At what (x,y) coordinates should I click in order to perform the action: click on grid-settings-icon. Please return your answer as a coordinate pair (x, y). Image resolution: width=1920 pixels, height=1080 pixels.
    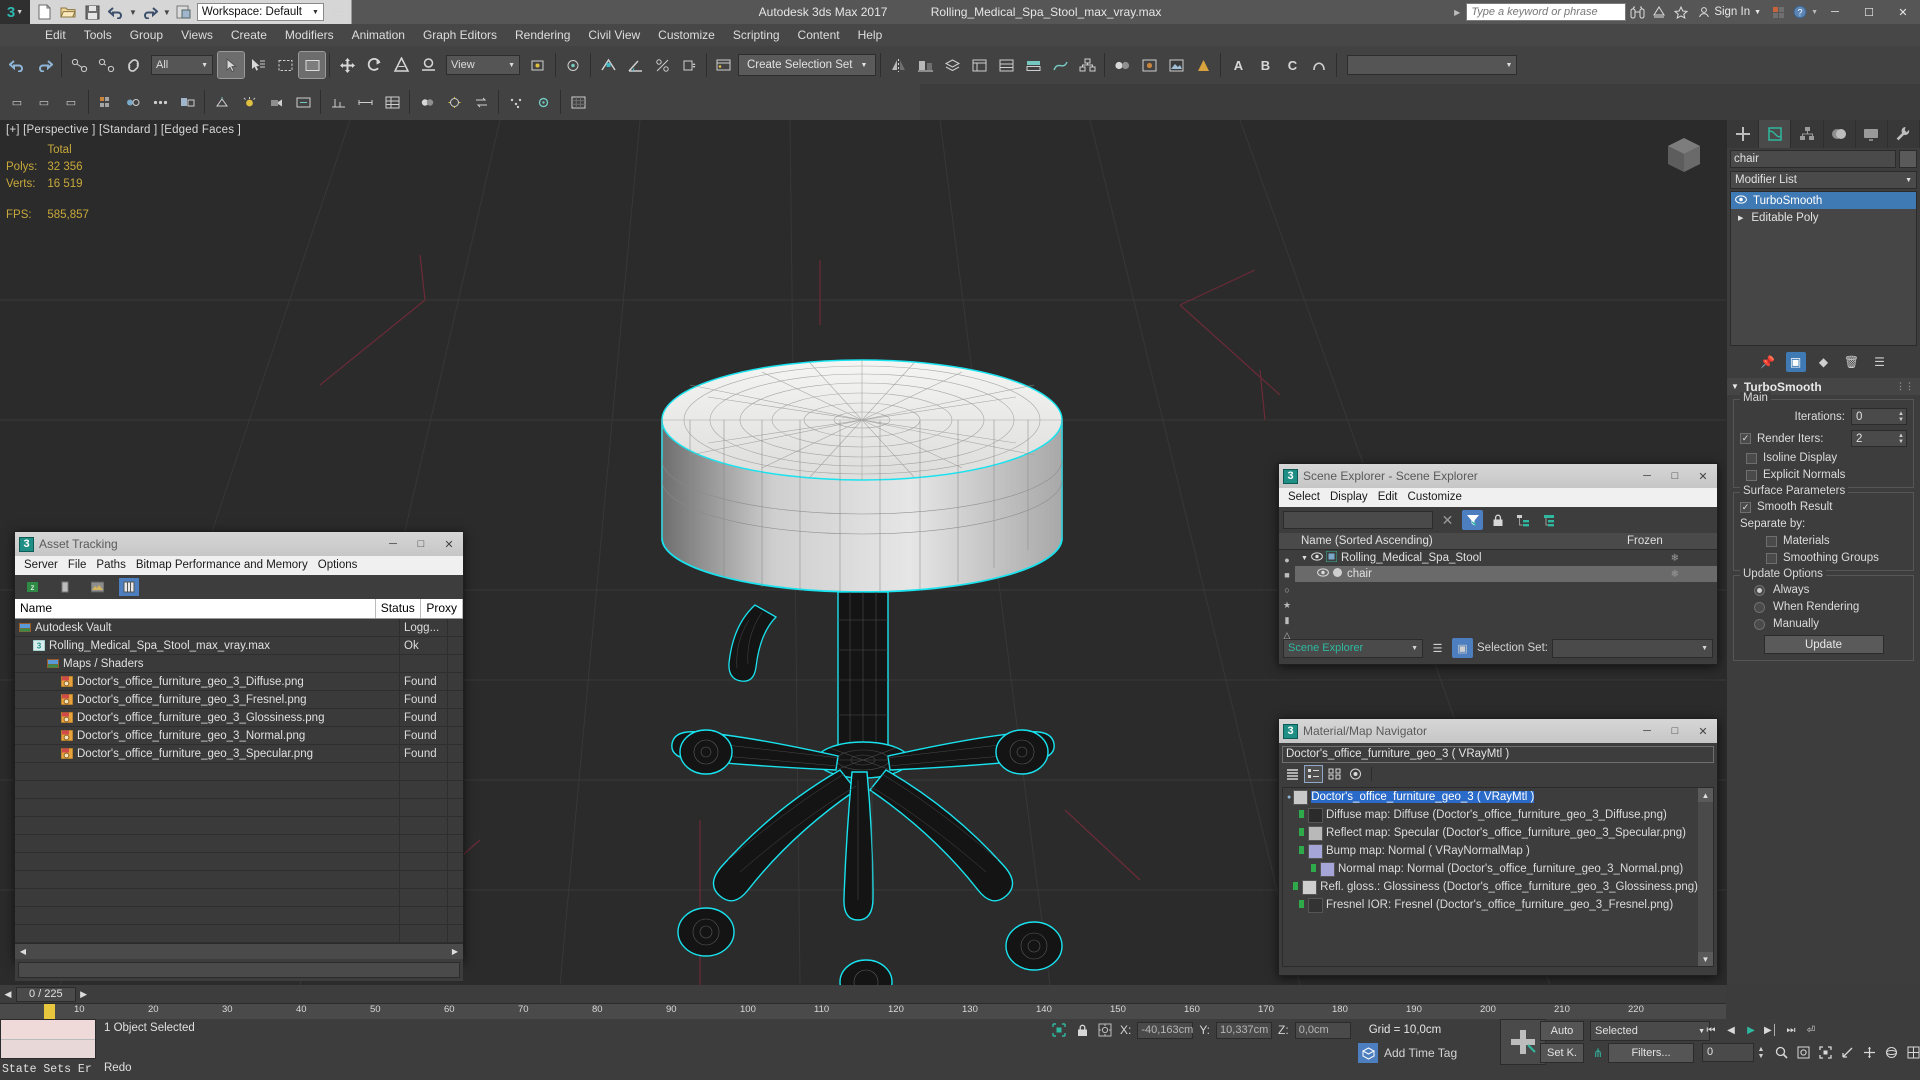
    Looking at the image, I should click on (578, 102).